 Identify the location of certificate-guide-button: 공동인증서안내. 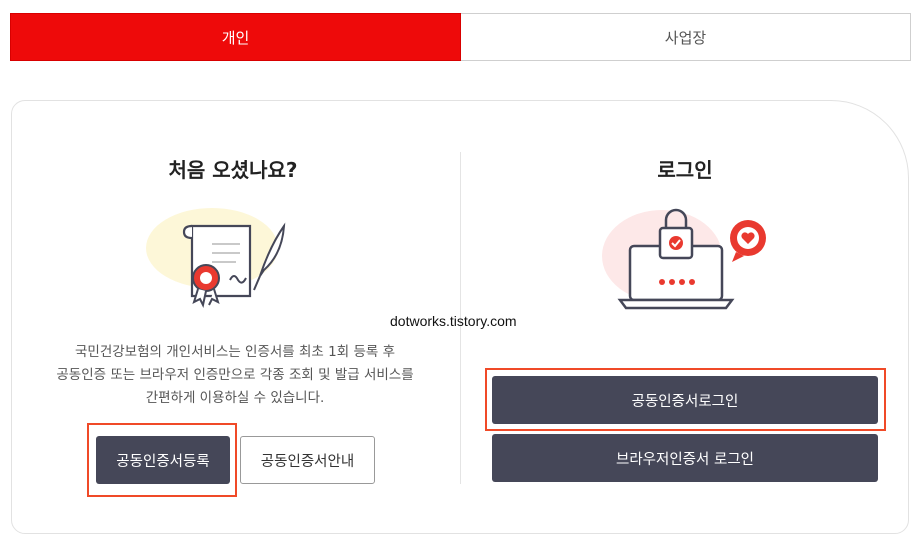
(307, 460).